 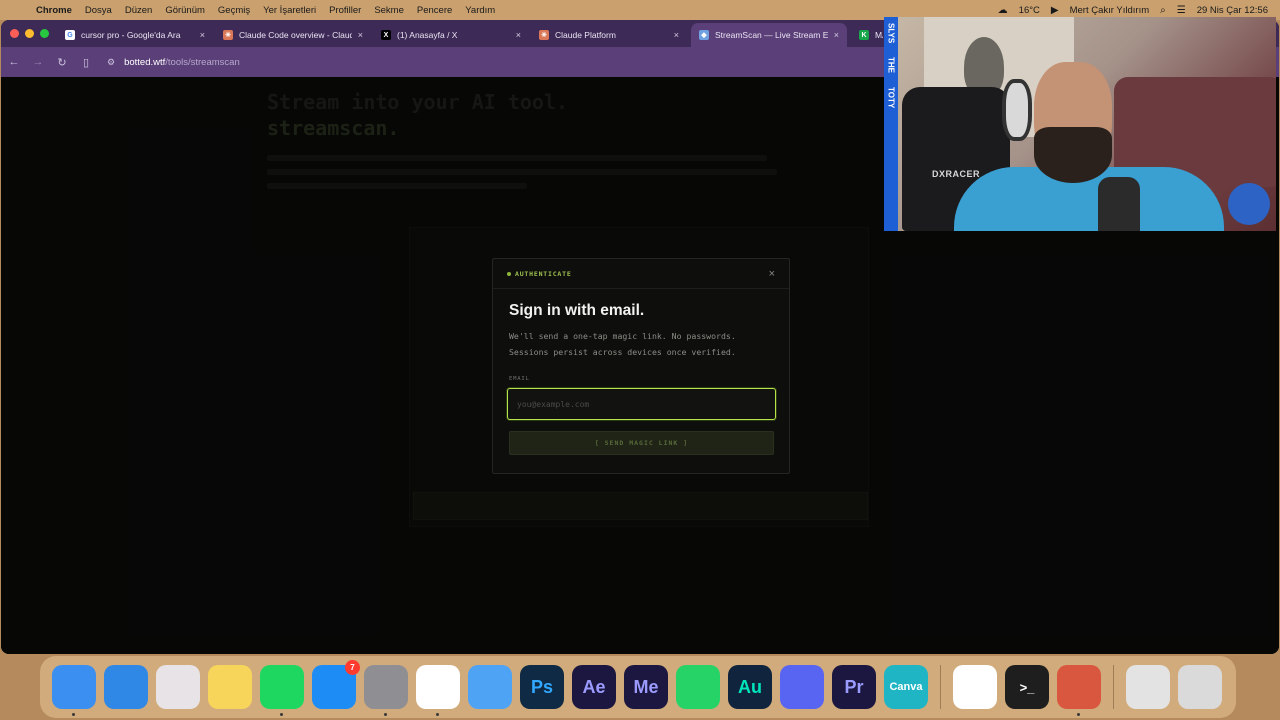 I want to click on media-encoder-label: Me, so click(x=646, y=686).